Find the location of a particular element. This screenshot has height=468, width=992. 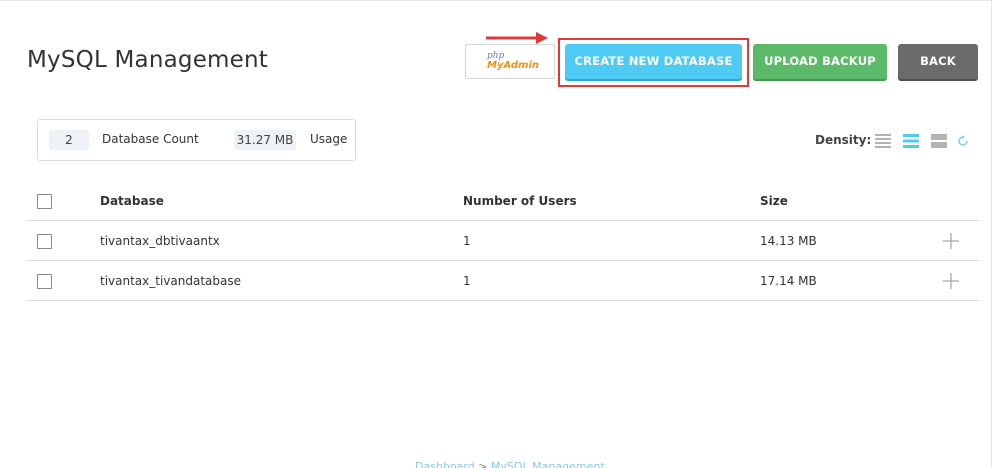

database-name: tivantax_dbtivaantx is located at coordinates (160, 241).